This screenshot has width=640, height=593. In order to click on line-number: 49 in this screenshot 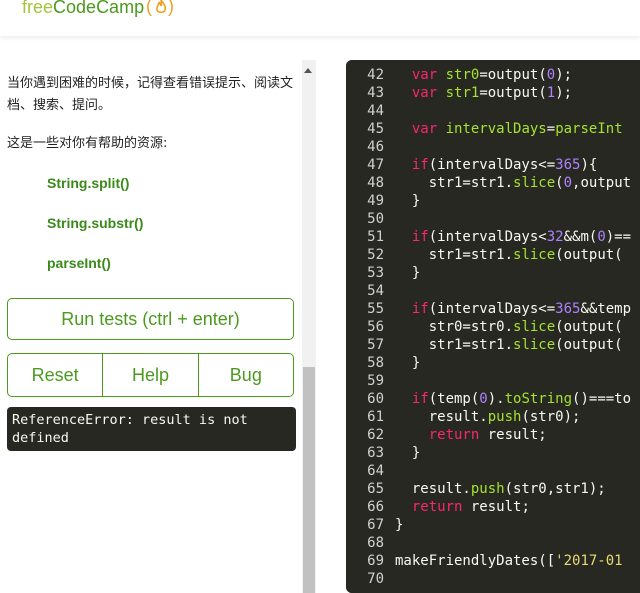, I will do `click(375, 201)`.